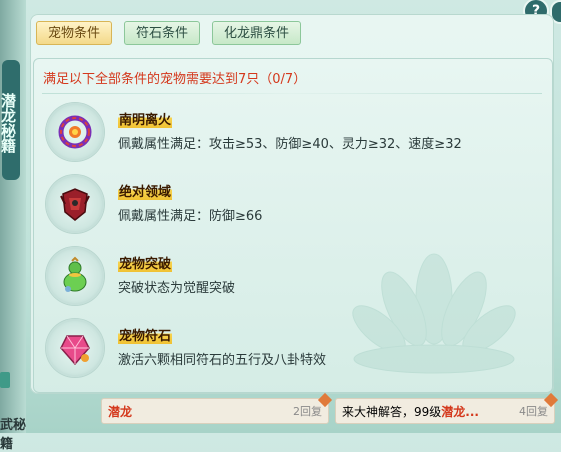 The width and height of the screenshot is (561, 452). I want to click on condition-desc: 佩戴属性满足：防御≥66, so click(190, 216).